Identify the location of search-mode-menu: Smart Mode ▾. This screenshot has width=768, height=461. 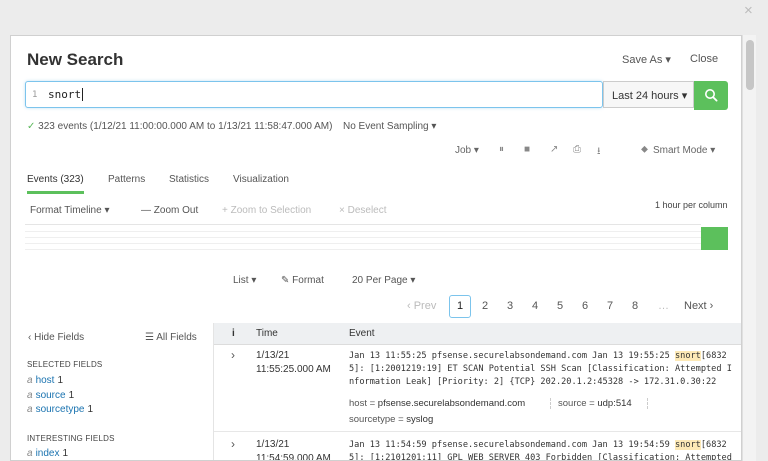
(684, 150).